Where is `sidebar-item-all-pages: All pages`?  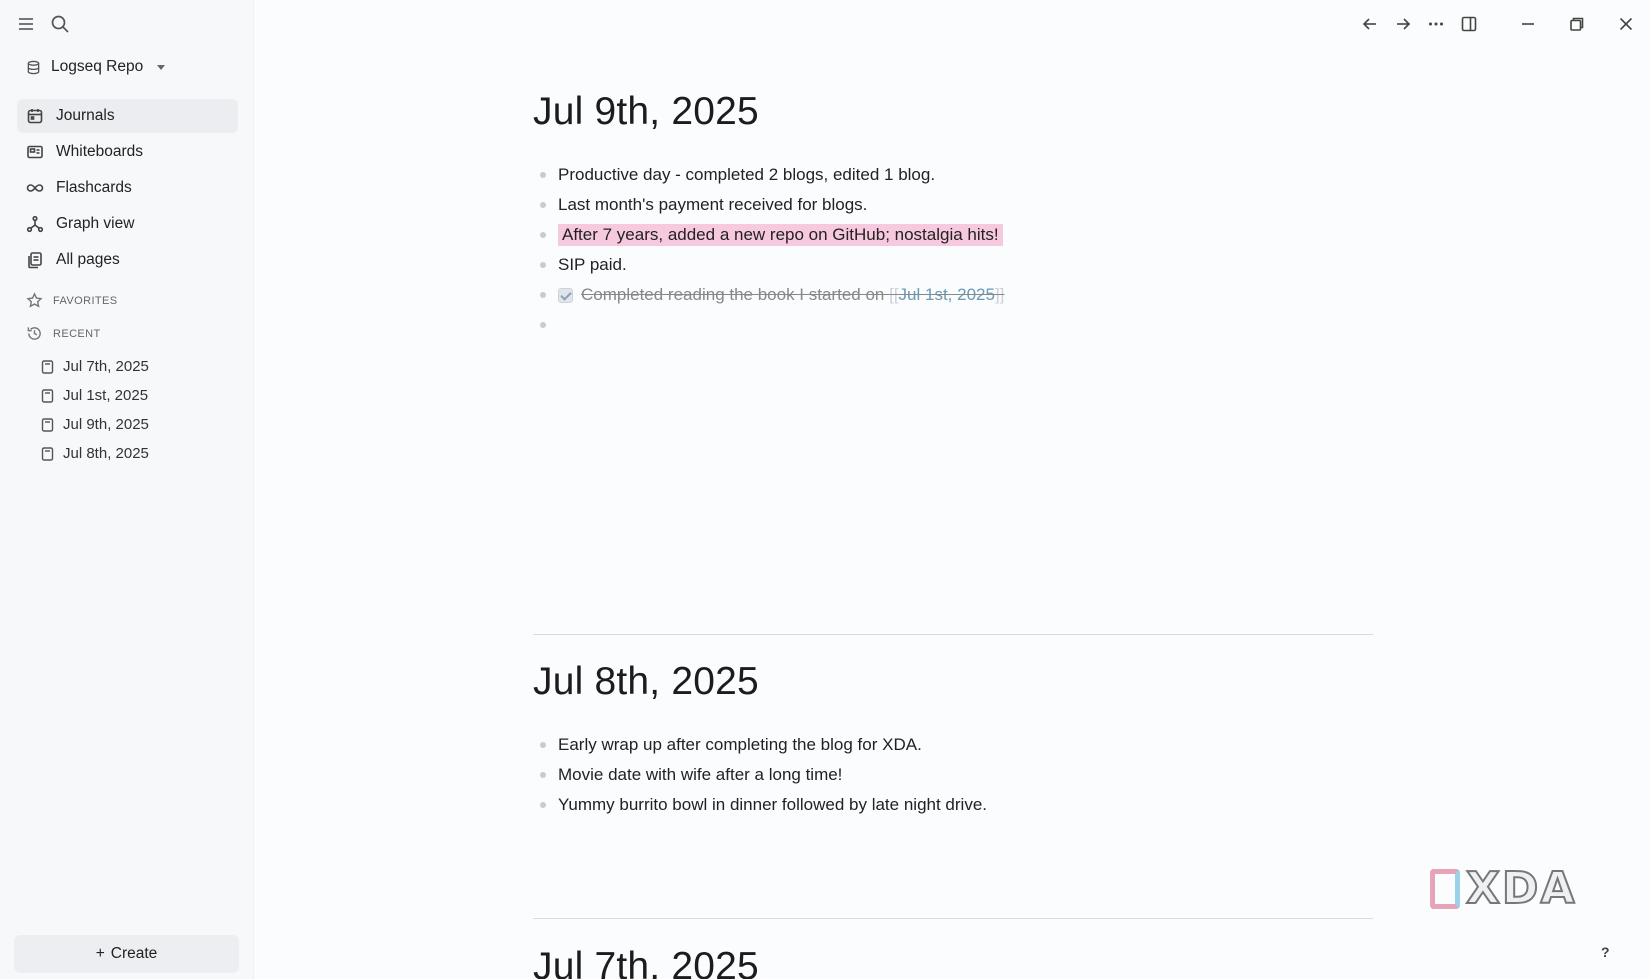
sidebar-item-all-pages: All pages is located at coordinates (127, 260).